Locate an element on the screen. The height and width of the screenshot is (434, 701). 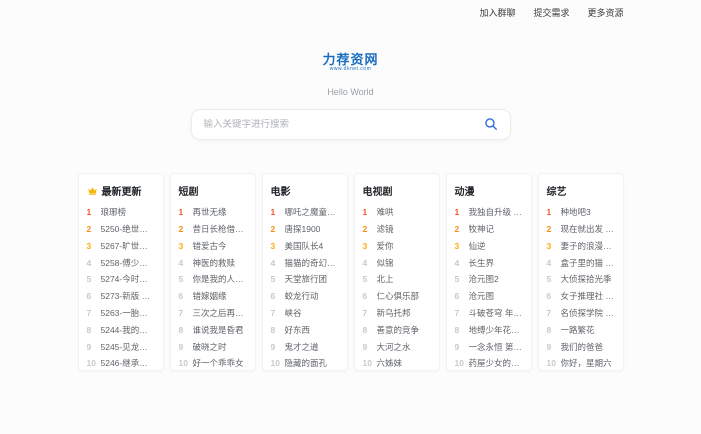
rank-item: 1 琅琊榜 is located at coordinates (121, 212).